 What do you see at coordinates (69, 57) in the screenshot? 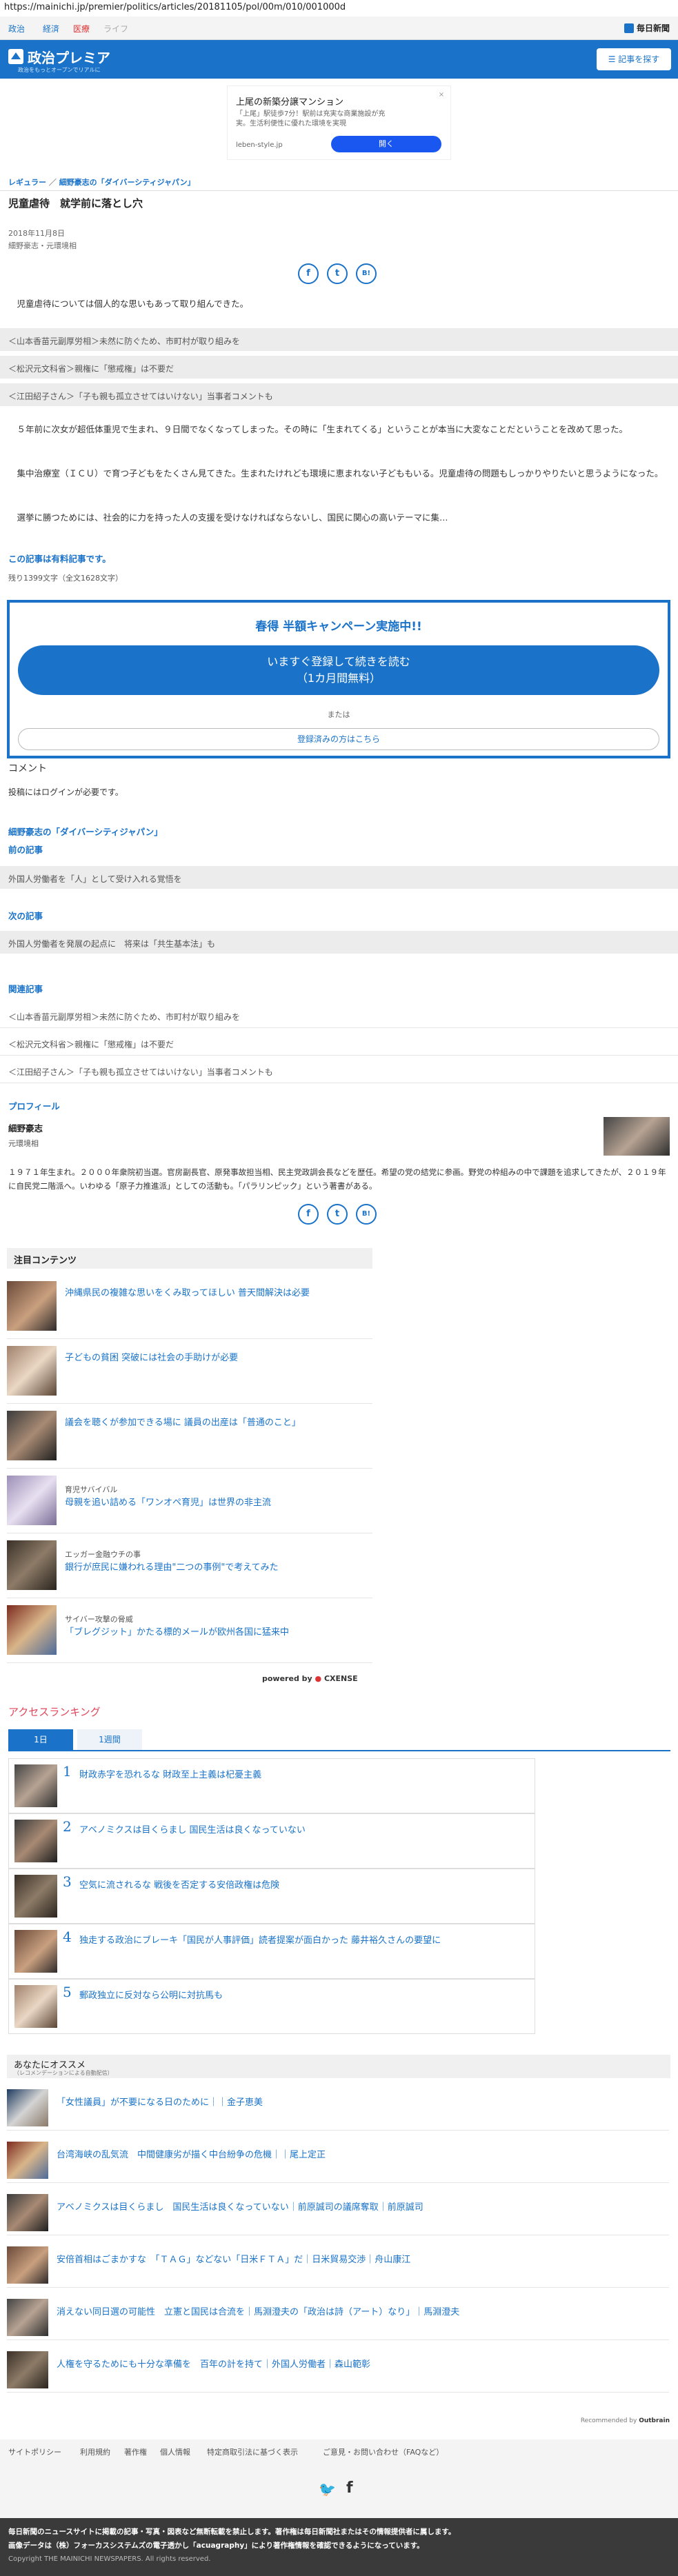
I see `site-title: 政治プレミア` at bounding box center [69, 57].